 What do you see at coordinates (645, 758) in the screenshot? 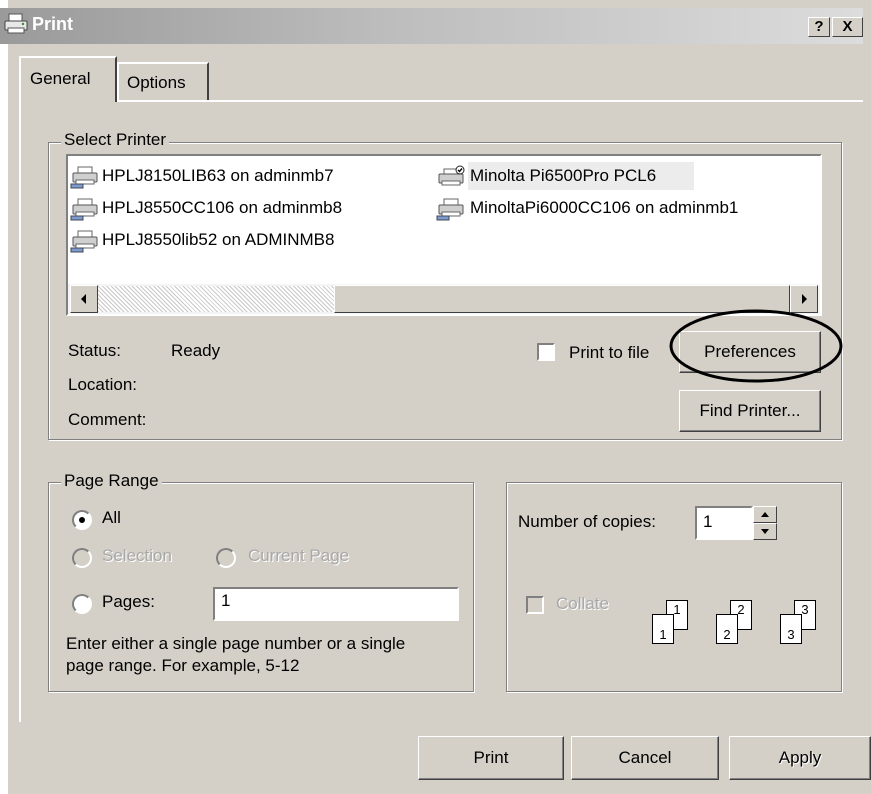
I see `cancel-button: Cancel` at bounding box center [645, 758].